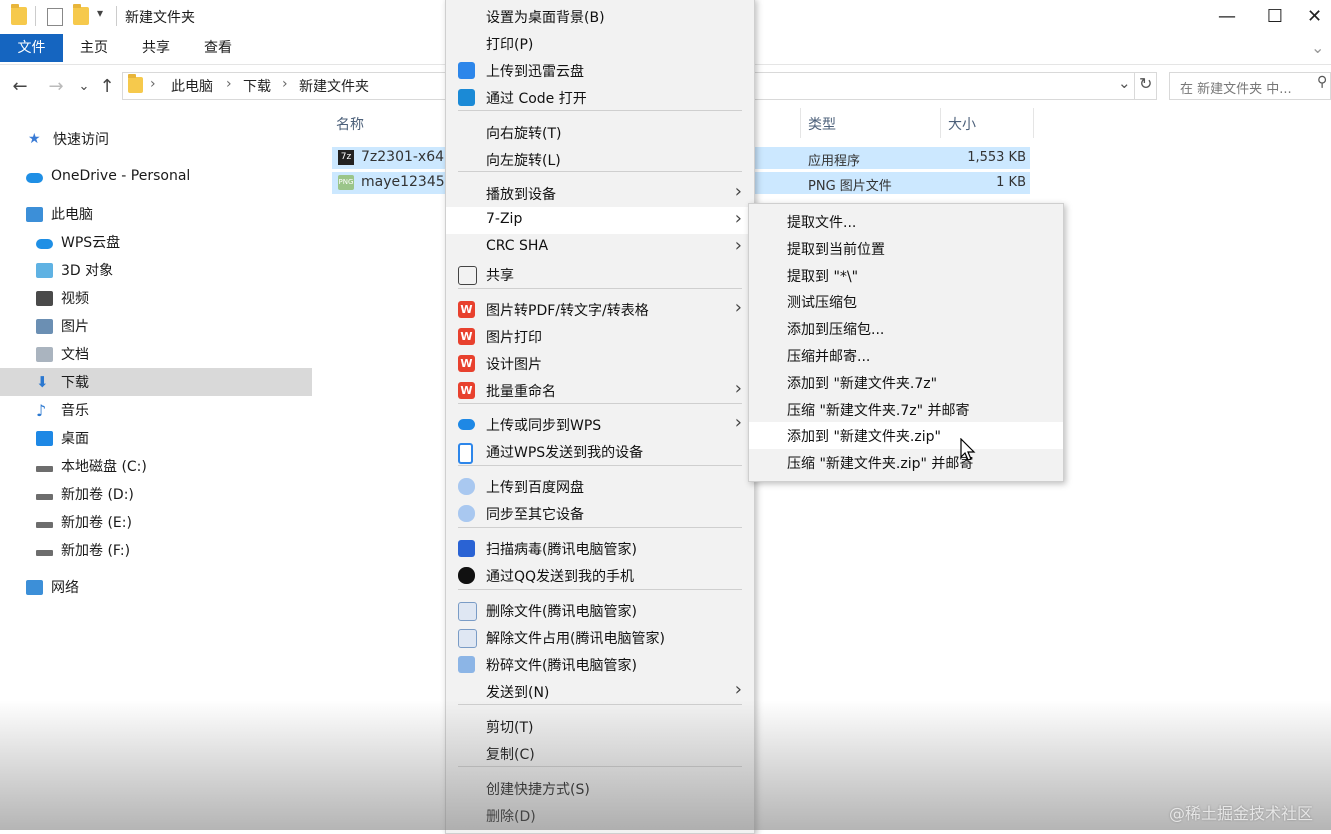 This screenshot has width=1331, height=834. What do you see at coordinates (44, 326) in the screenshot?
I see `picture-icon` at bounding box center [44, 326].